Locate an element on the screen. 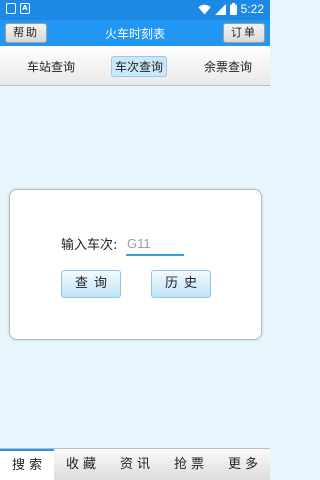  query-tabs: 车站查询 车次查询 余票查询 is located at coordinates (135, 66).